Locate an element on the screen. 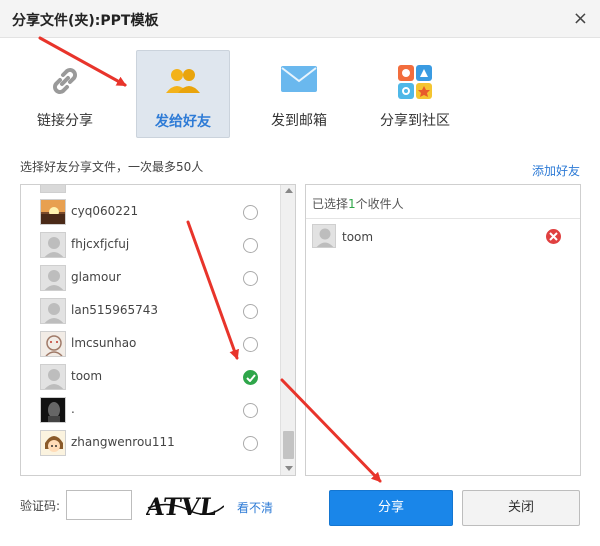  selected-prefix: 已选择 is located at coordinates (330, 204).